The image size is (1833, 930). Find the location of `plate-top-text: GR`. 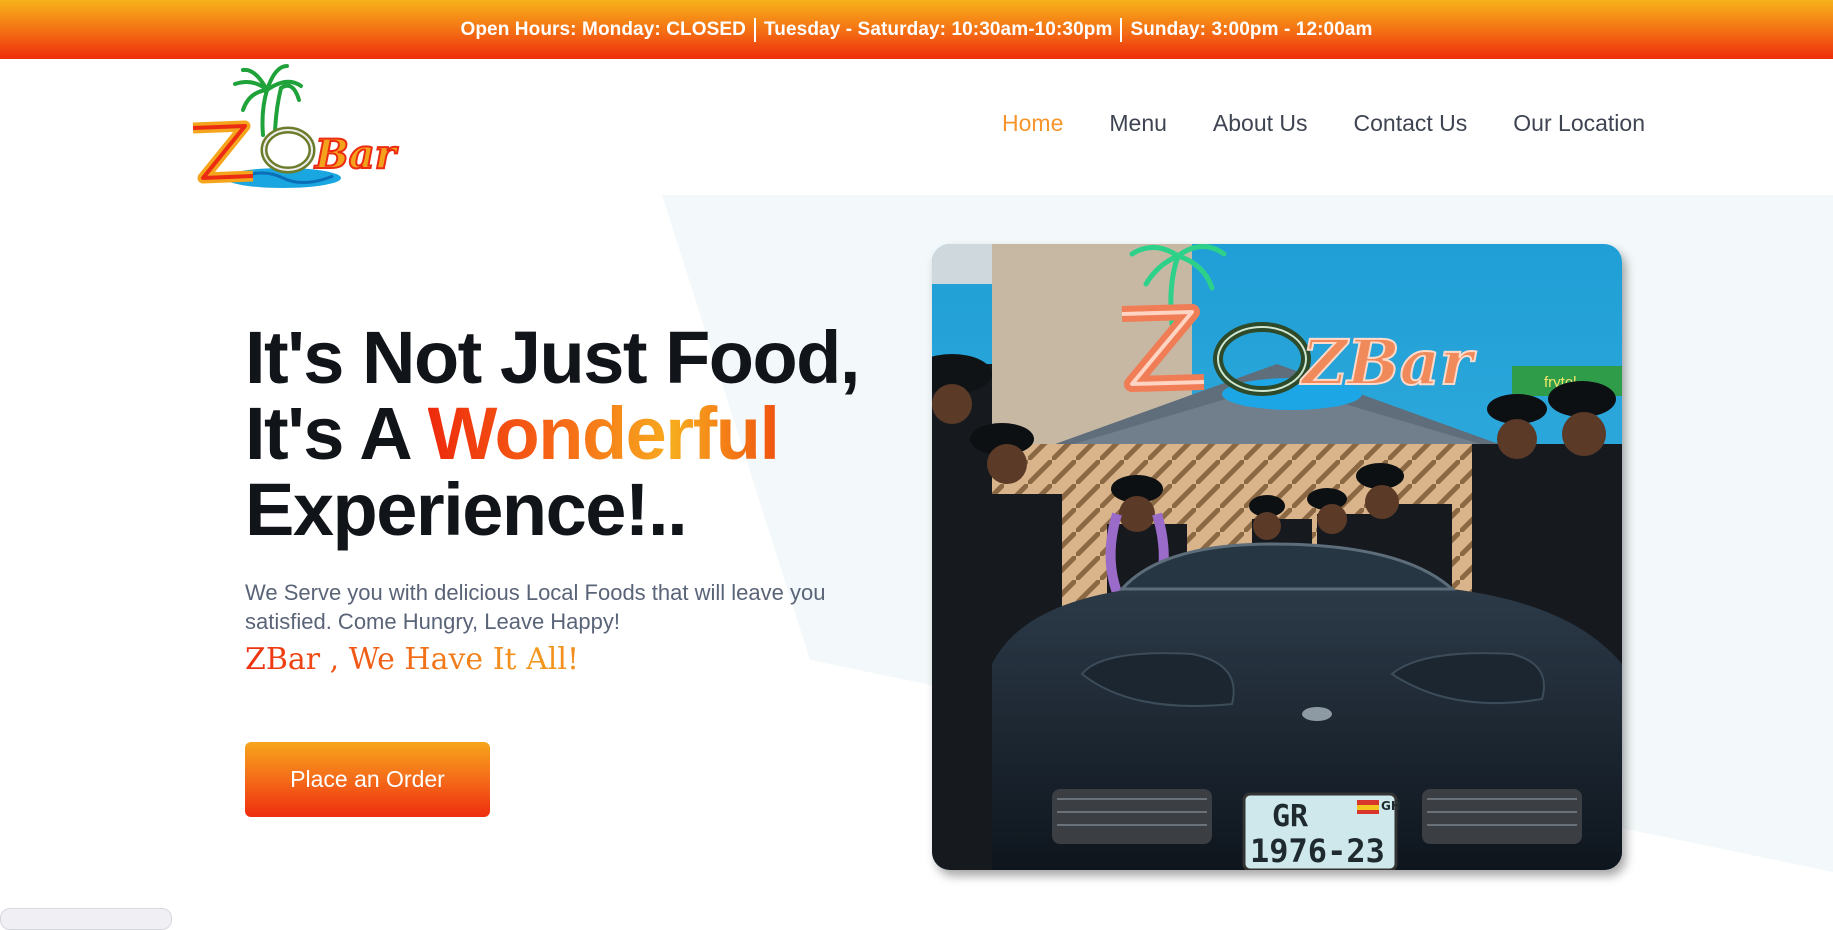

plate-top-text: GR is located at coordinates (1290, 816).